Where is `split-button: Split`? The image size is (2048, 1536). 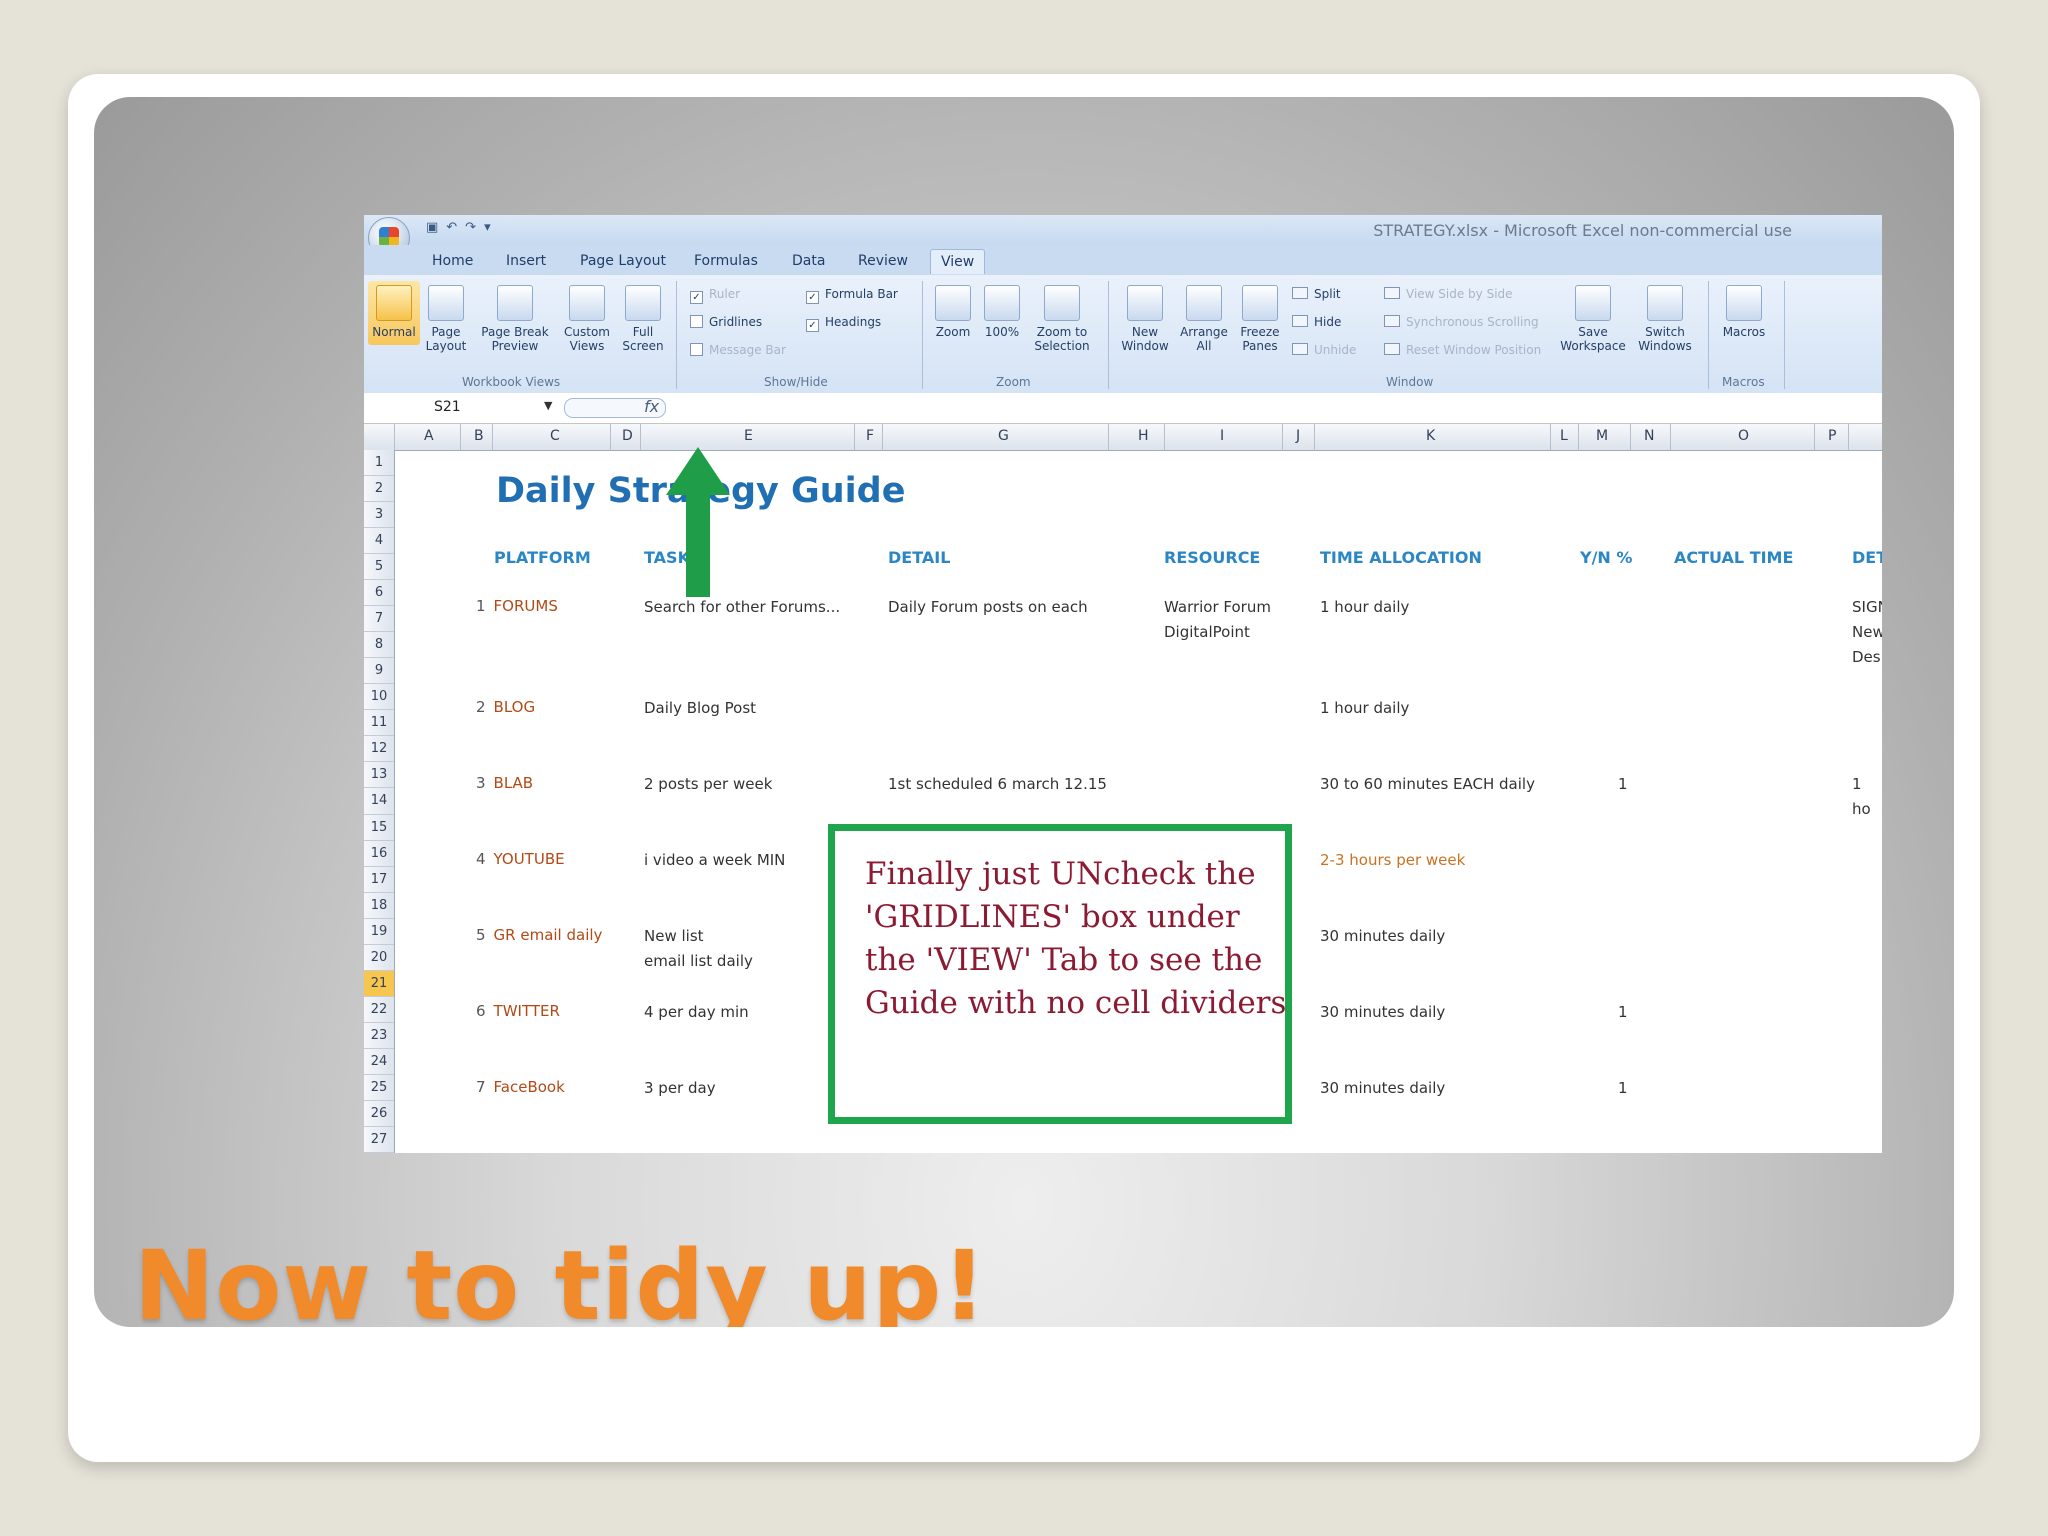 split-button: Split is located at coordinates (1316, 294).